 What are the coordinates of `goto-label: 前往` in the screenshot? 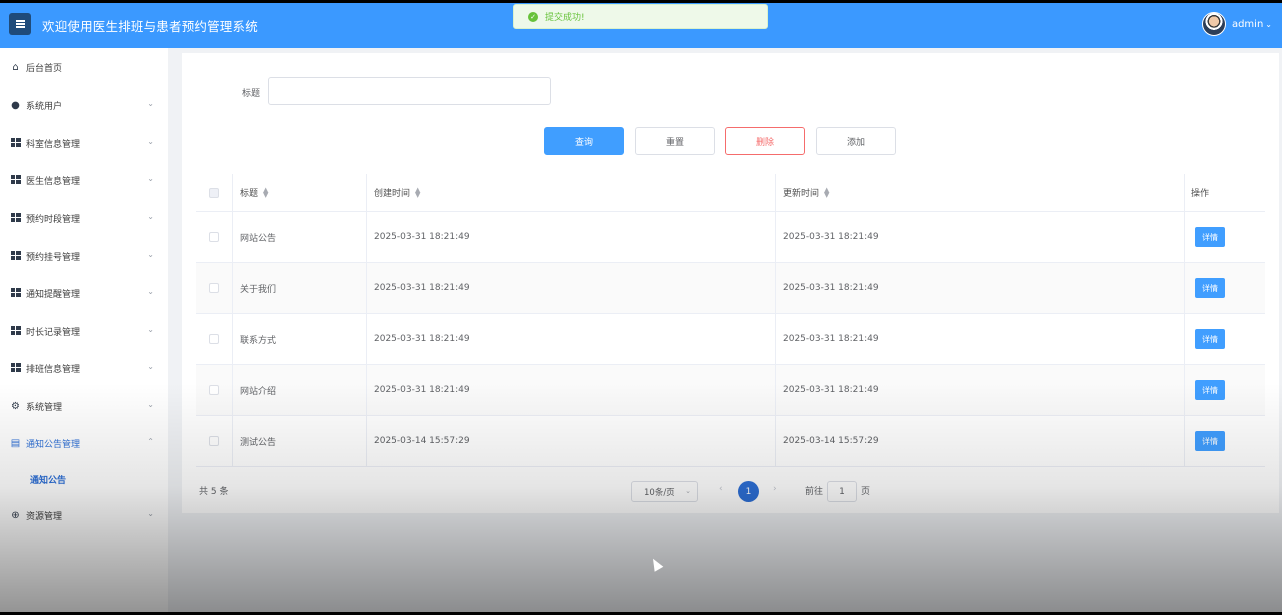 It's located at (814, 492).